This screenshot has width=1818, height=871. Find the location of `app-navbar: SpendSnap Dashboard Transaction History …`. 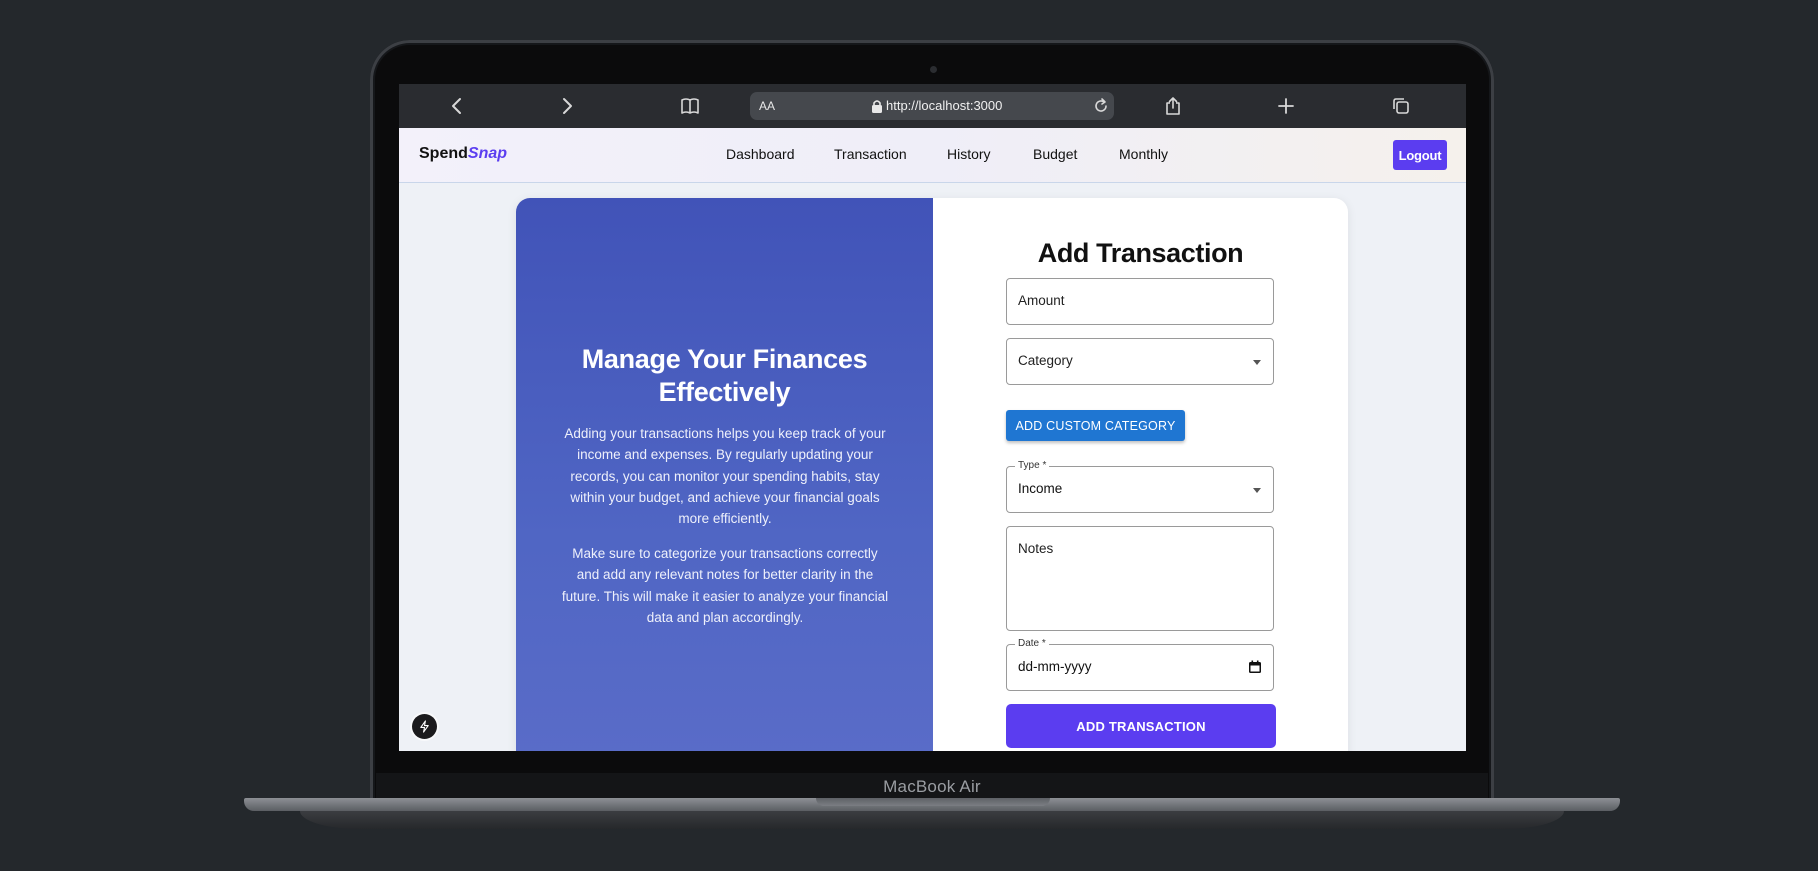

app-navbar: SpendSnap Dashboard Transaction History … is located at coordinates (932, 155).